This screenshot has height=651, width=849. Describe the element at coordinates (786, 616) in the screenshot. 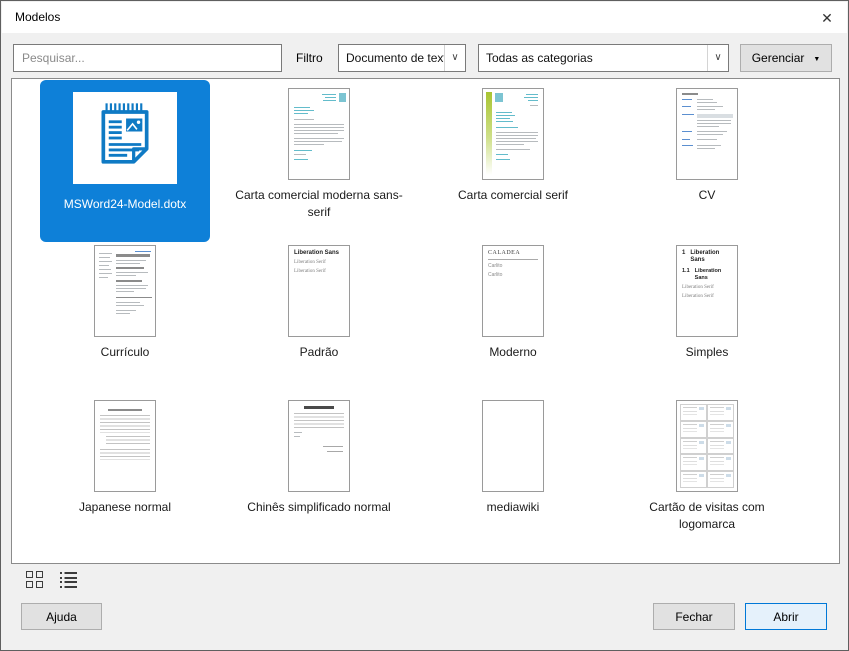

I see `open-button: Abrir` at that location.